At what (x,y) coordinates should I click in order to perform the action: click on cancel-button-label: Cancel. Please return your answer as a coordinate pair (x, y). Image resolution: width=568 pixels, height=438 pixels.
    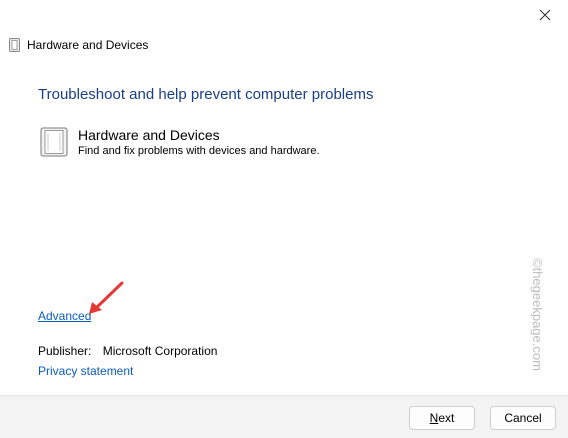
    Looking at the image, I should click on (523, 418).